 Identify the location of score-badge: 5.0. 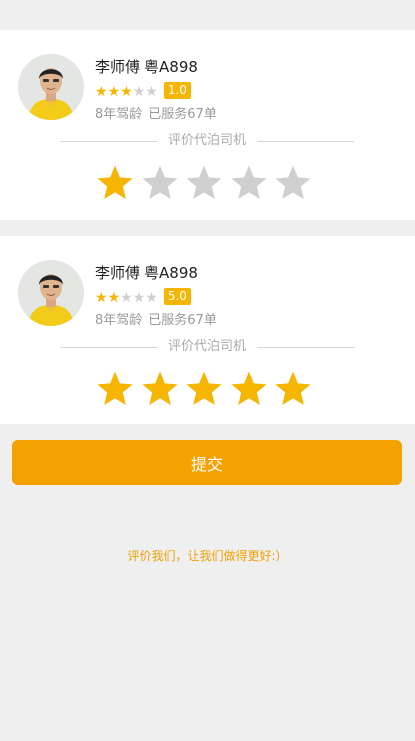
(177, 296).